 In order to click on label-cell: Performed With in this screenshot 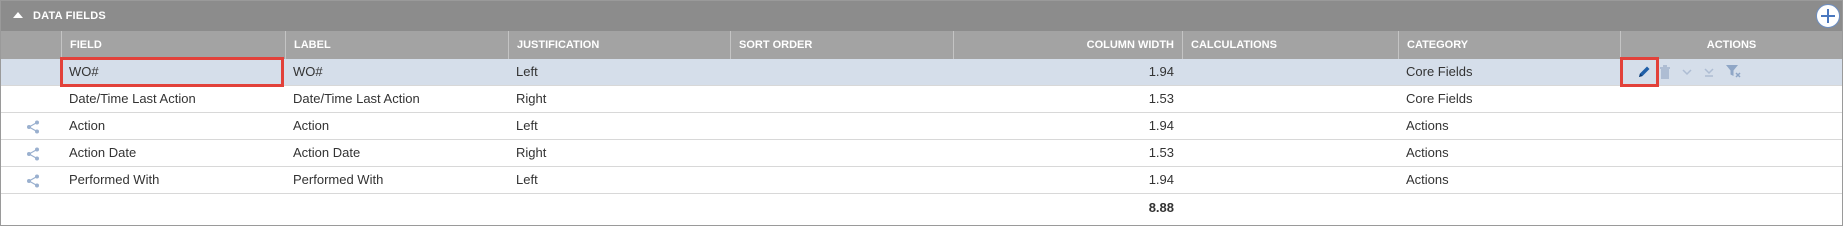, I will do `click(338, 179)`.